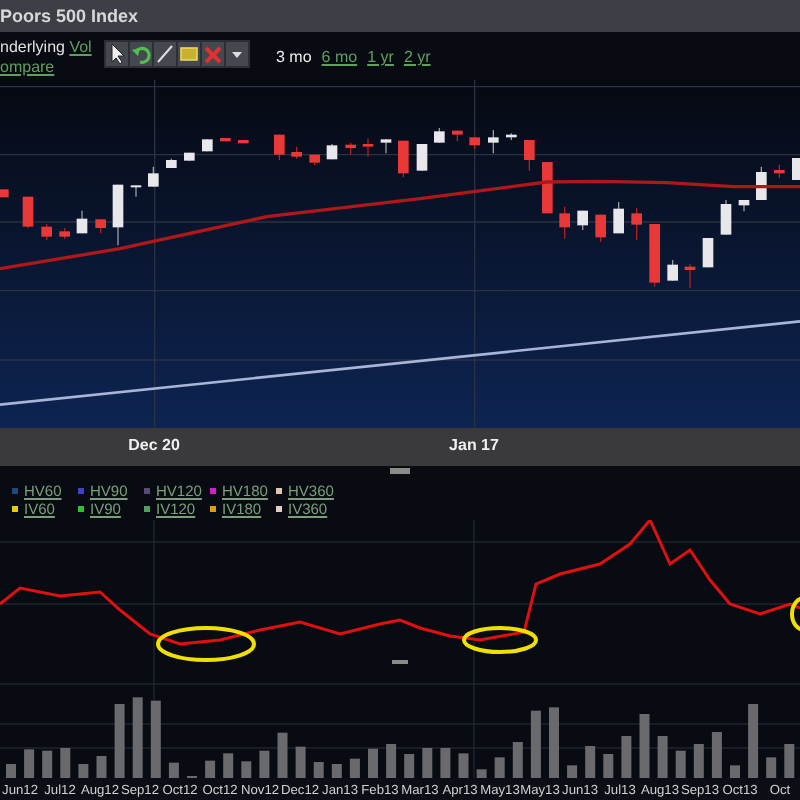 The width and height of the screenshot is (800, 800). I want to click on view-link: Vol, so click(80, 47).